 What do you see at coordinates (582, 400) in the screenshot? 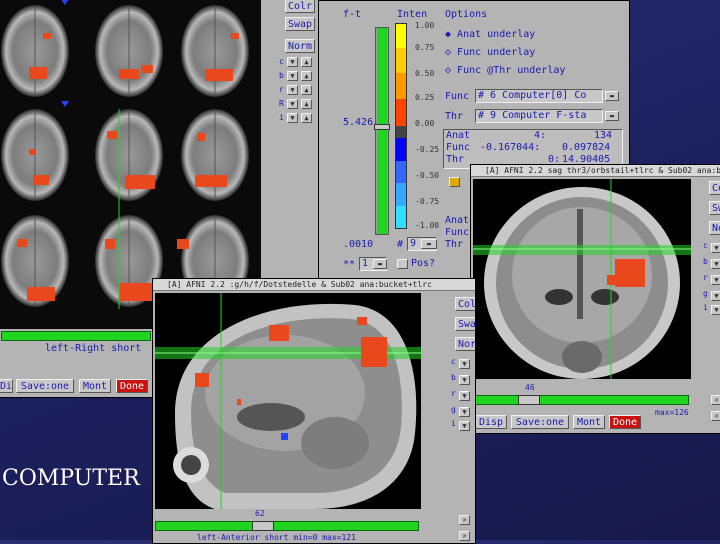
I see `coronal-slider` at bounding box center [582, 400].